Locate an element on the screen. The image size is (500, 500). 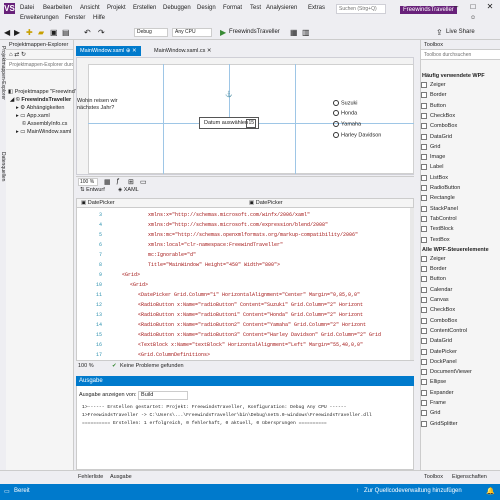
menu-erstellen: Erstellen is located at coordinates (144, 8).